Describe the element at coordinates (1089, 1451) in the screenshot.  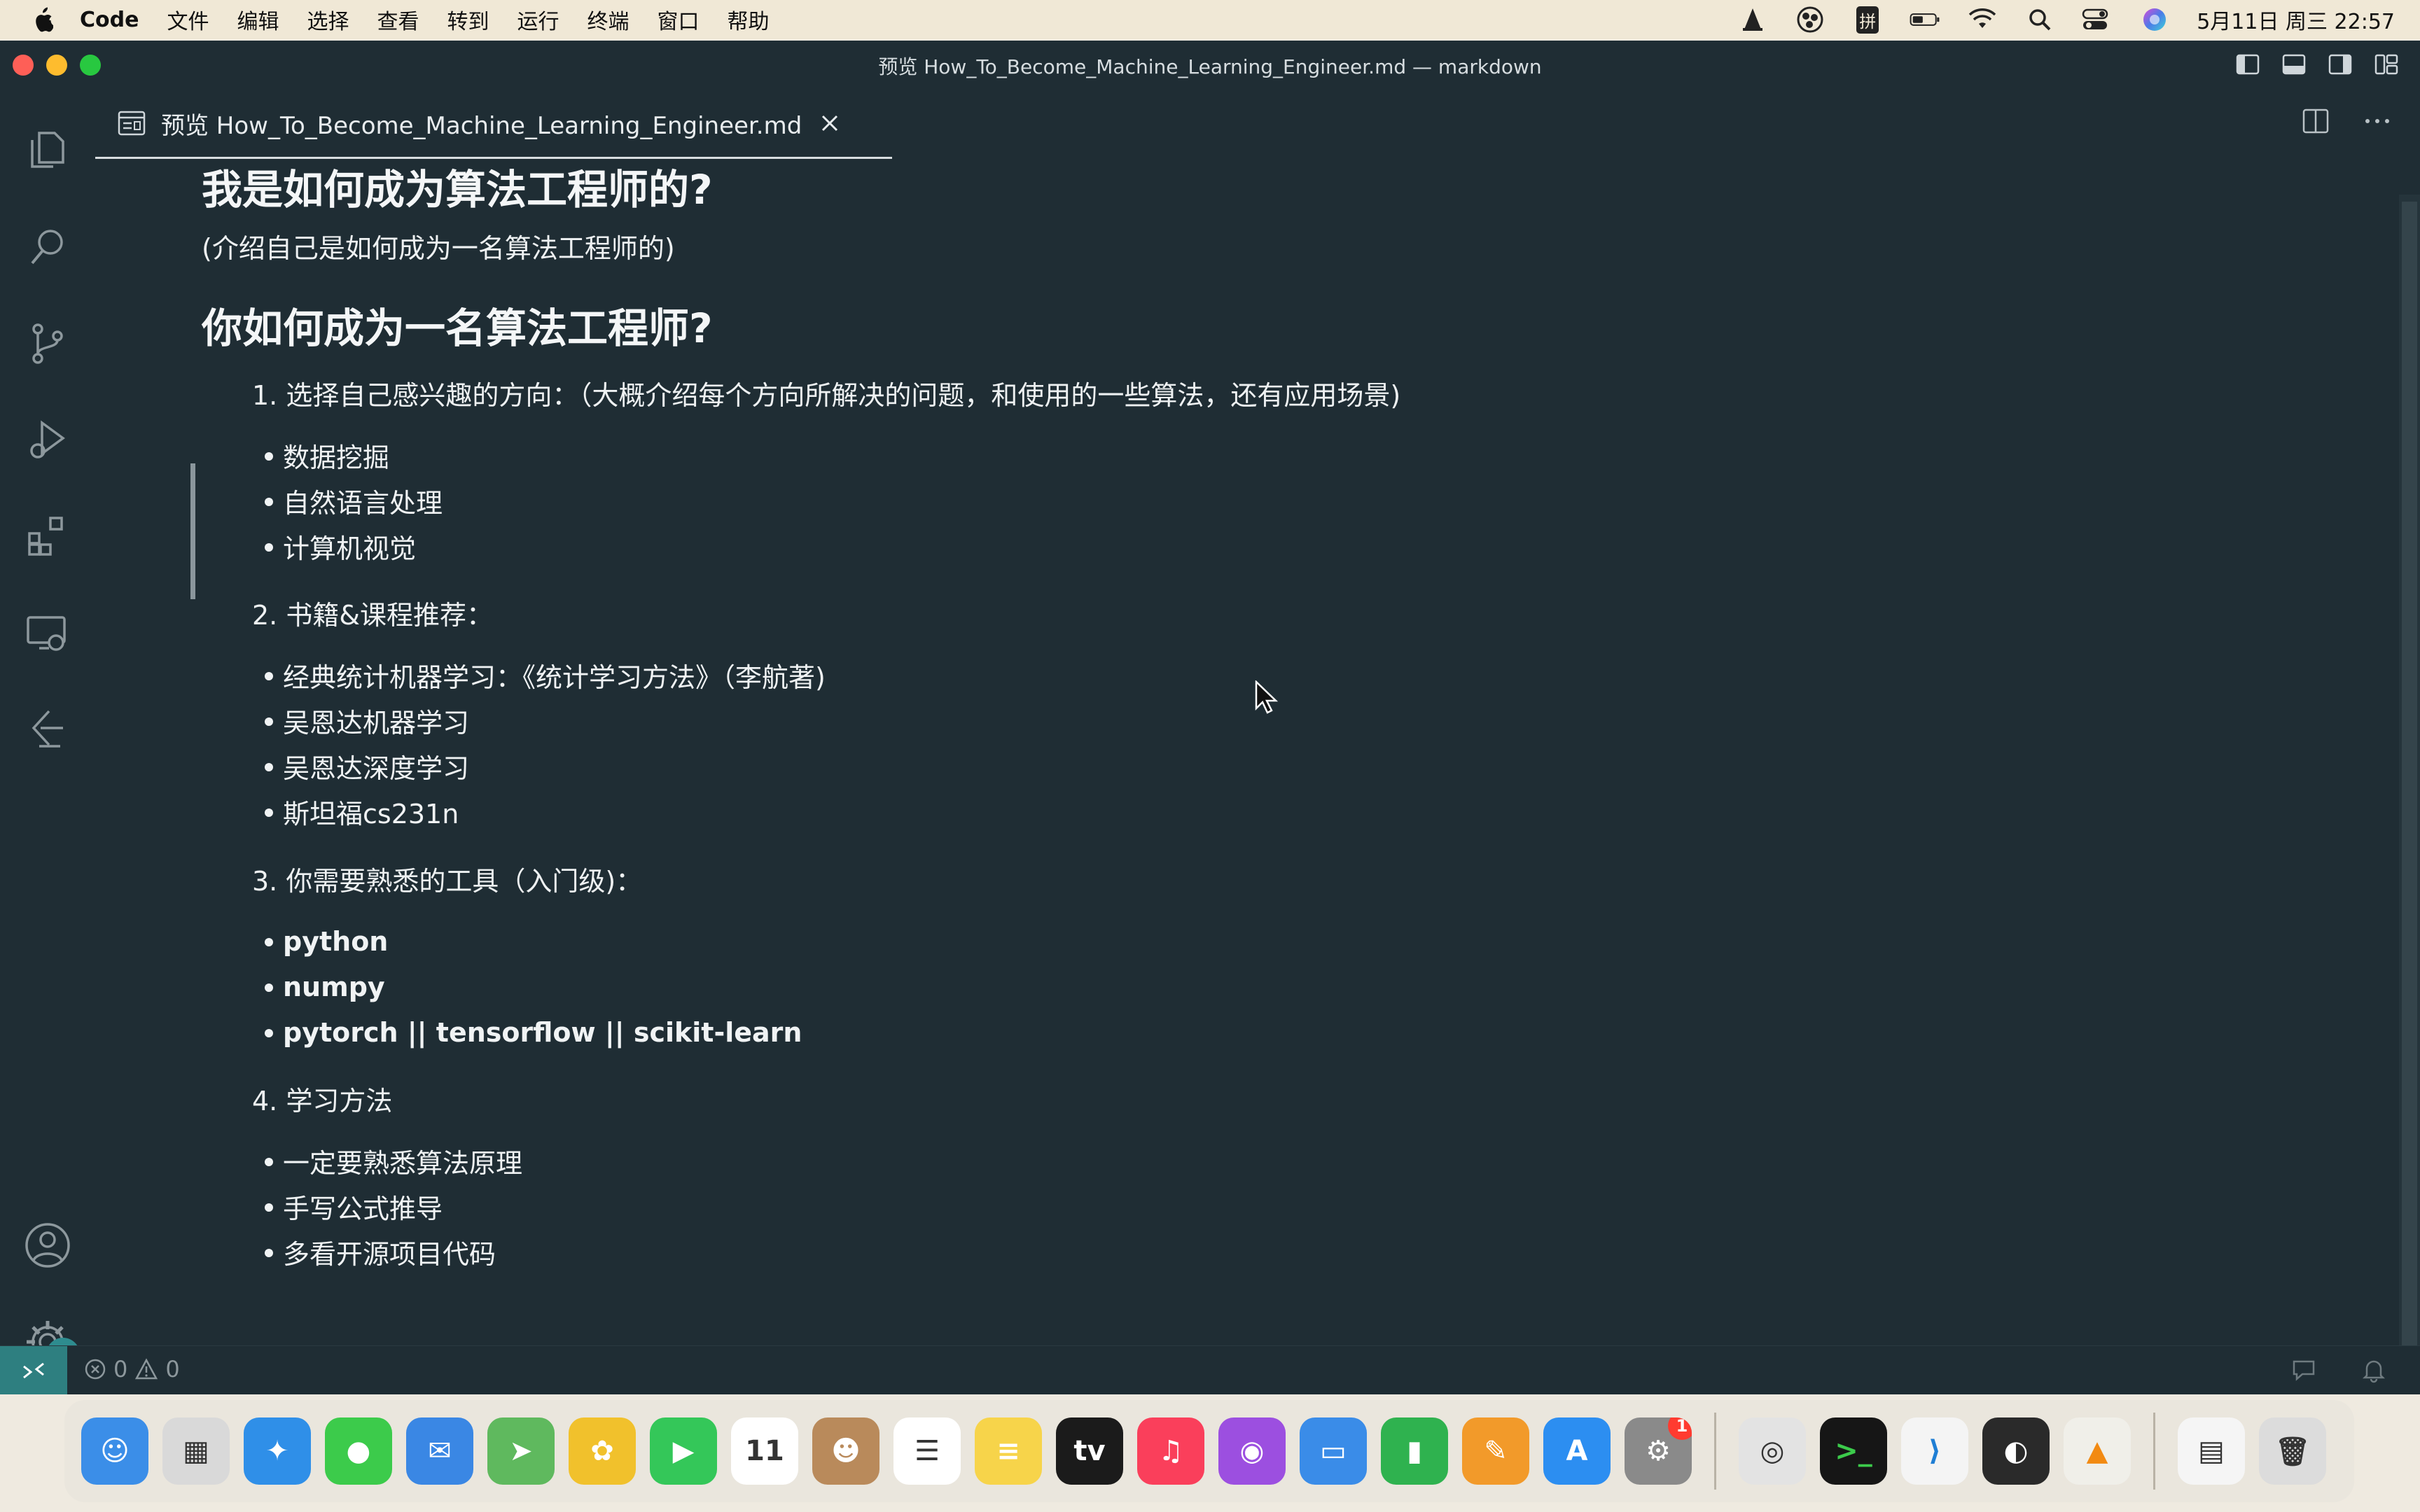
I see `dock-apple-tv-icon: tv` at that location.